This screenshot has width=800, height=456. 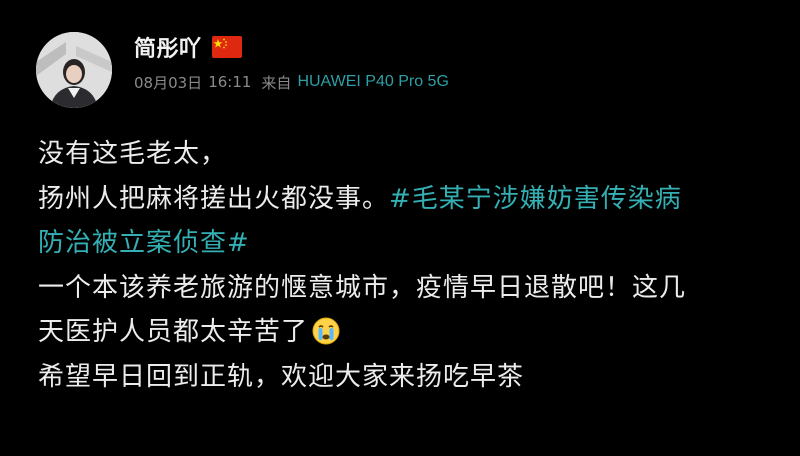 I want to click on hashtag-link: 防治被立案侦查#, so click(x=144, y=243).